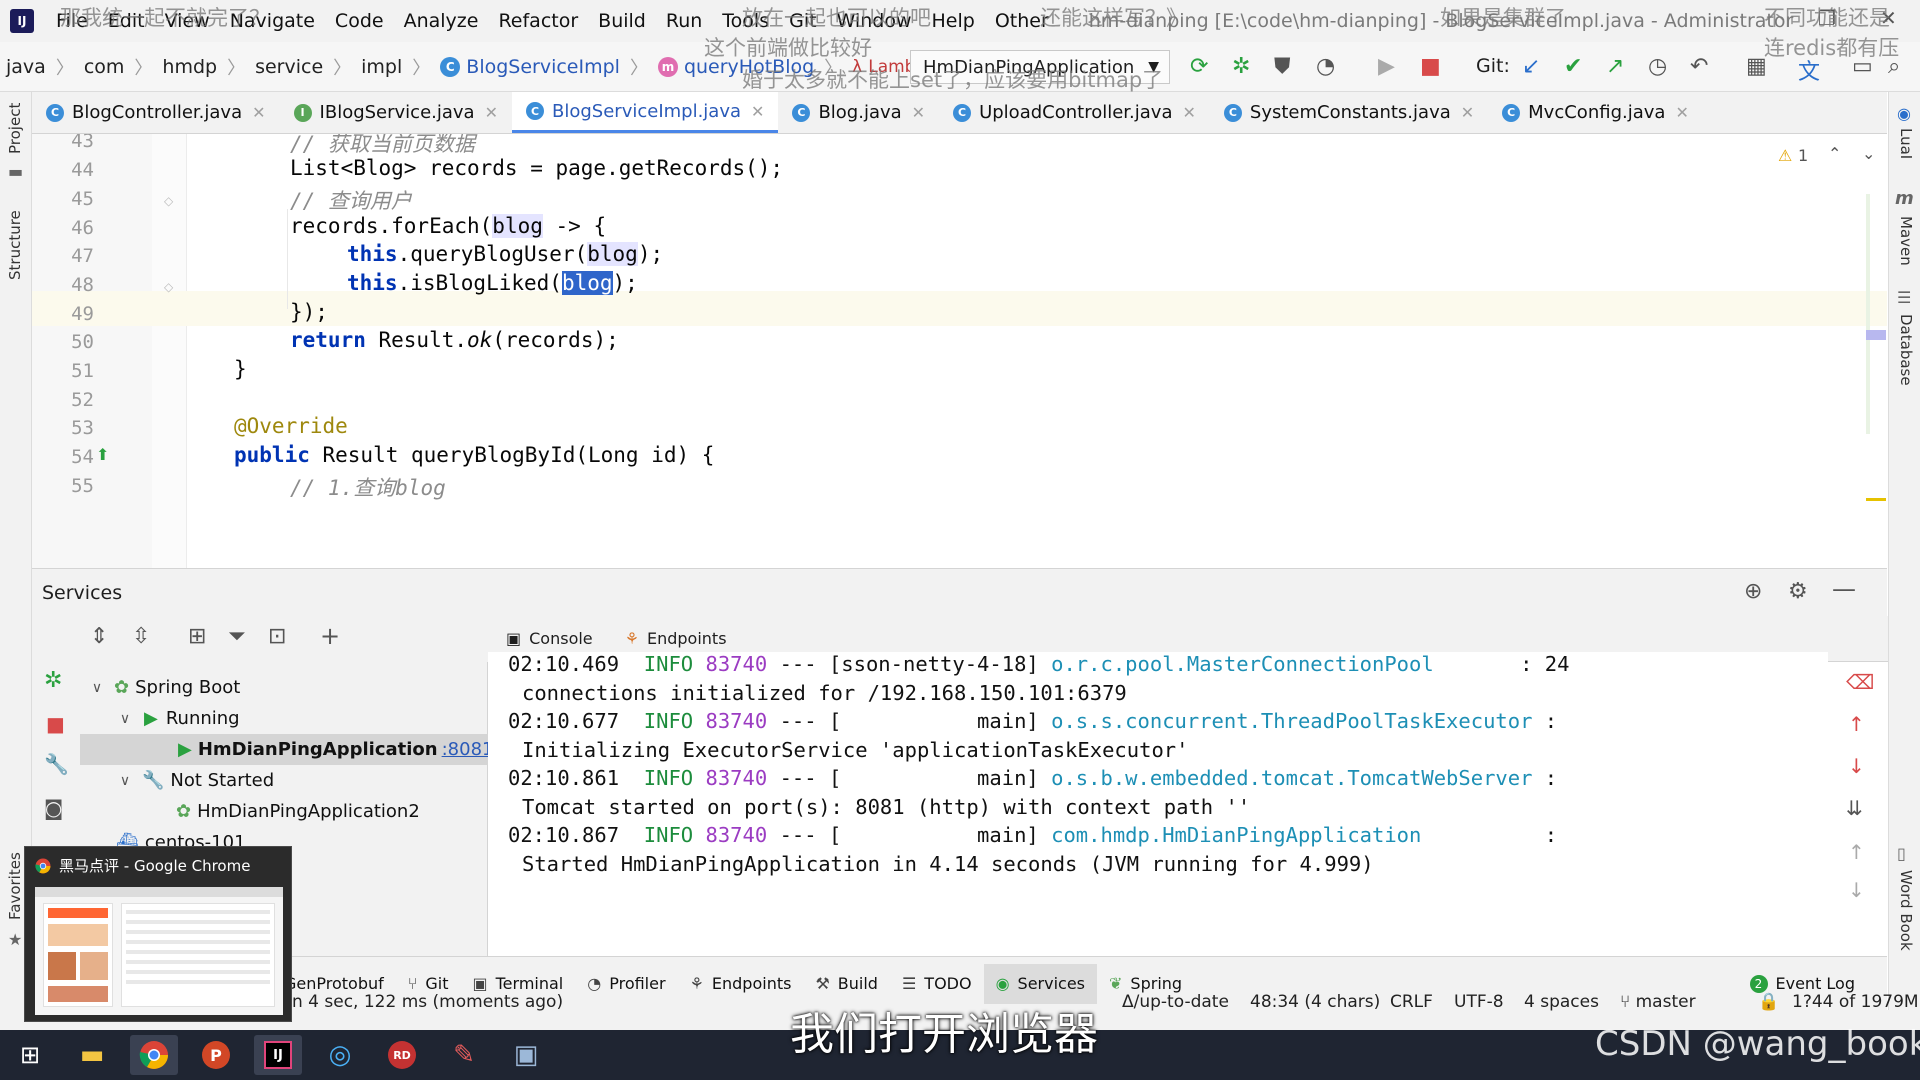 The height and width of the screenshot is (1080, 1920). Describe the element at coordinates (538, 21) in the screenshot. I see `menu-refactor: Refactor` at that location.